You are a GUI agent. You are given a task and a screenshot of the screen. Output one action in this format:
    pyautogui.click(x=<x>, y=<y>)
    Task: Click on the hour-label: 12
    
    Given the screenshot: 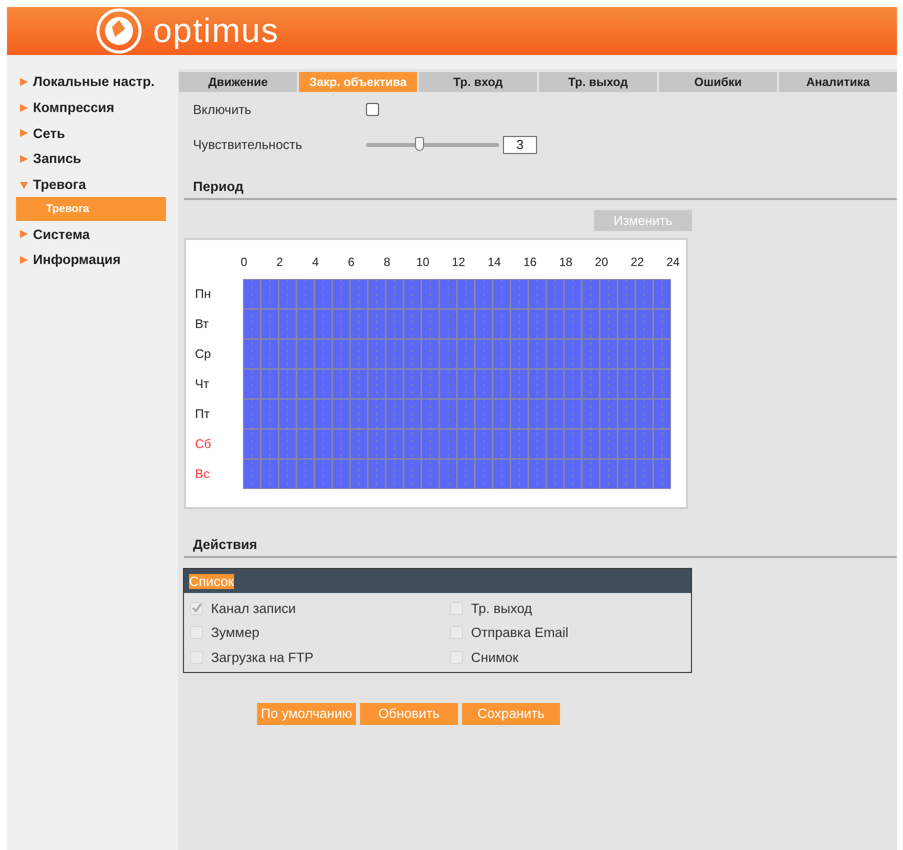 What is the action you would take?
    pyautogui.click(x=458, y=262)
    